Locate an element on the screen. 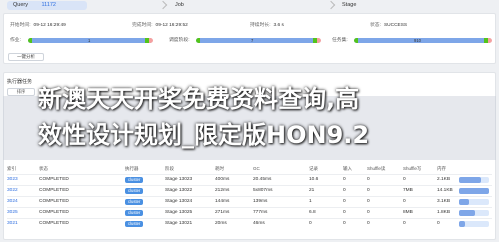 The width and height of the screenshot is (499, 242). col-header: 内存 is located at coordinates (441, 169).